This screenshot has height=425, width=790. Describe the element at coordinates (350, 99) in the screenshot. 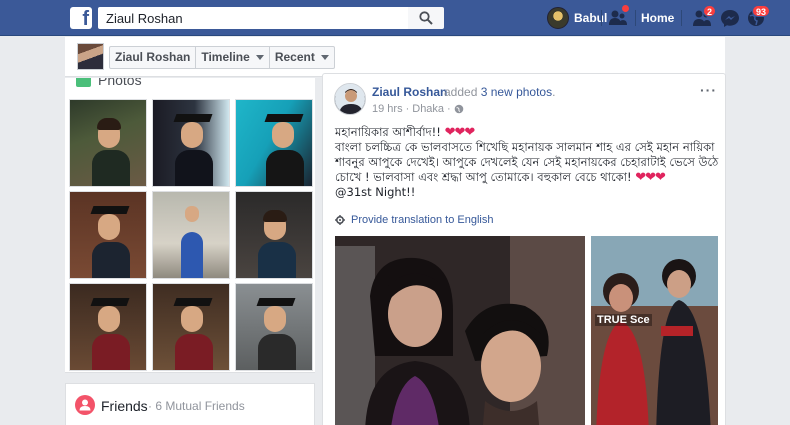

I see `post-author-avatar` at that location.